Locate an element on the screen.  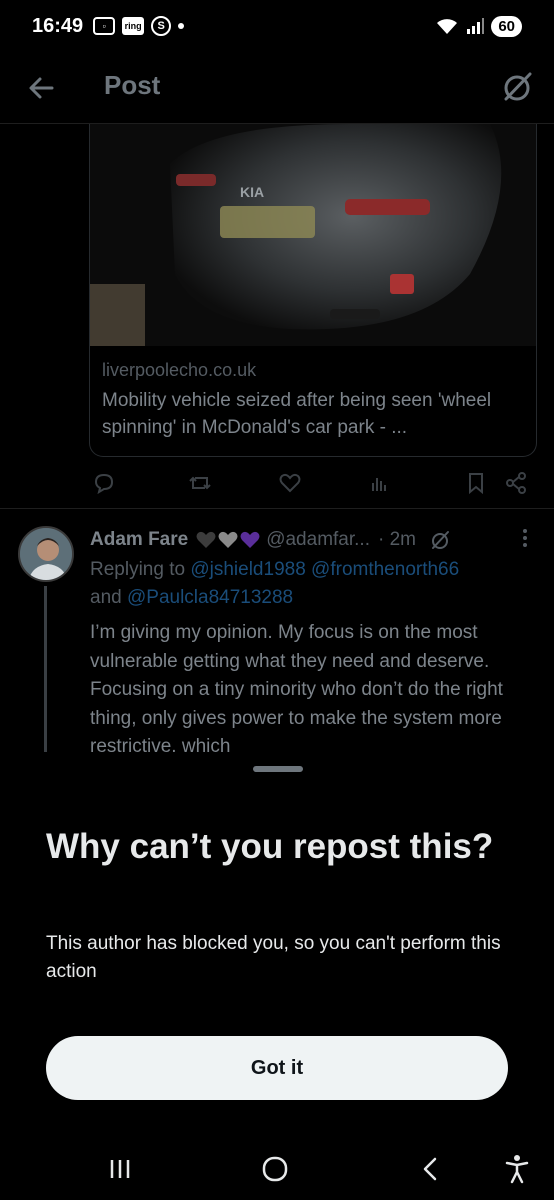
recent-apps-icon is located at coordinates (120, 1169).